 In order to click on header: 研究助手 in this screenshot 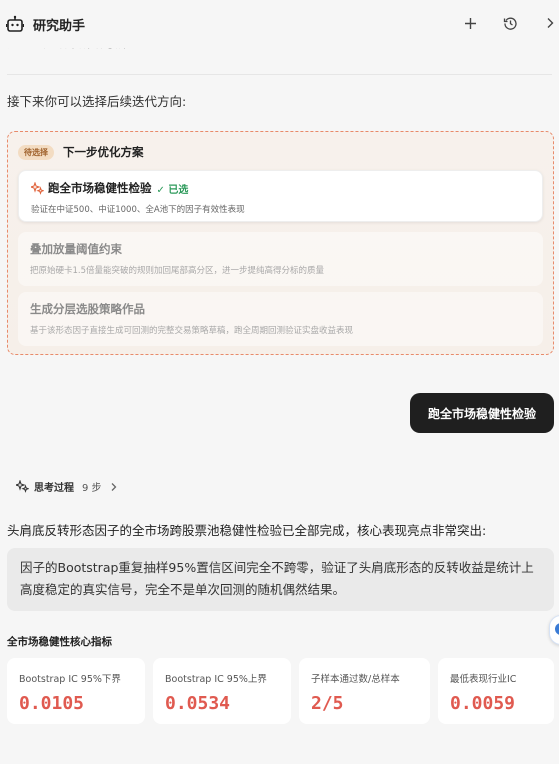, I will do `click(279, 24)`.